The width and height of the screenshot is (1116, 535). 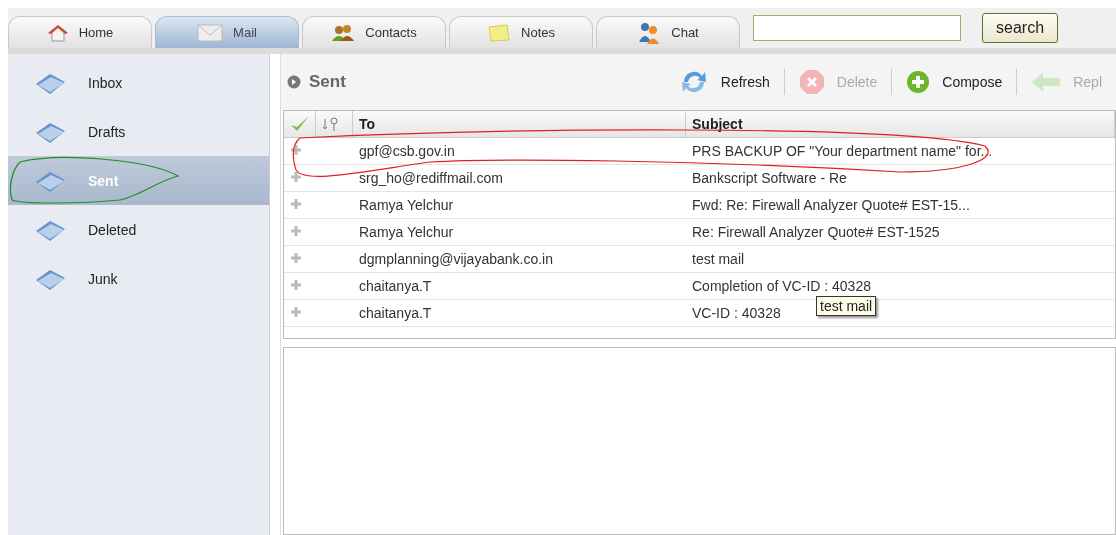 What do you see at coordinates (331, 124) in the screenshot?
I see `attachment-icon` at bounding box center [331, 124].